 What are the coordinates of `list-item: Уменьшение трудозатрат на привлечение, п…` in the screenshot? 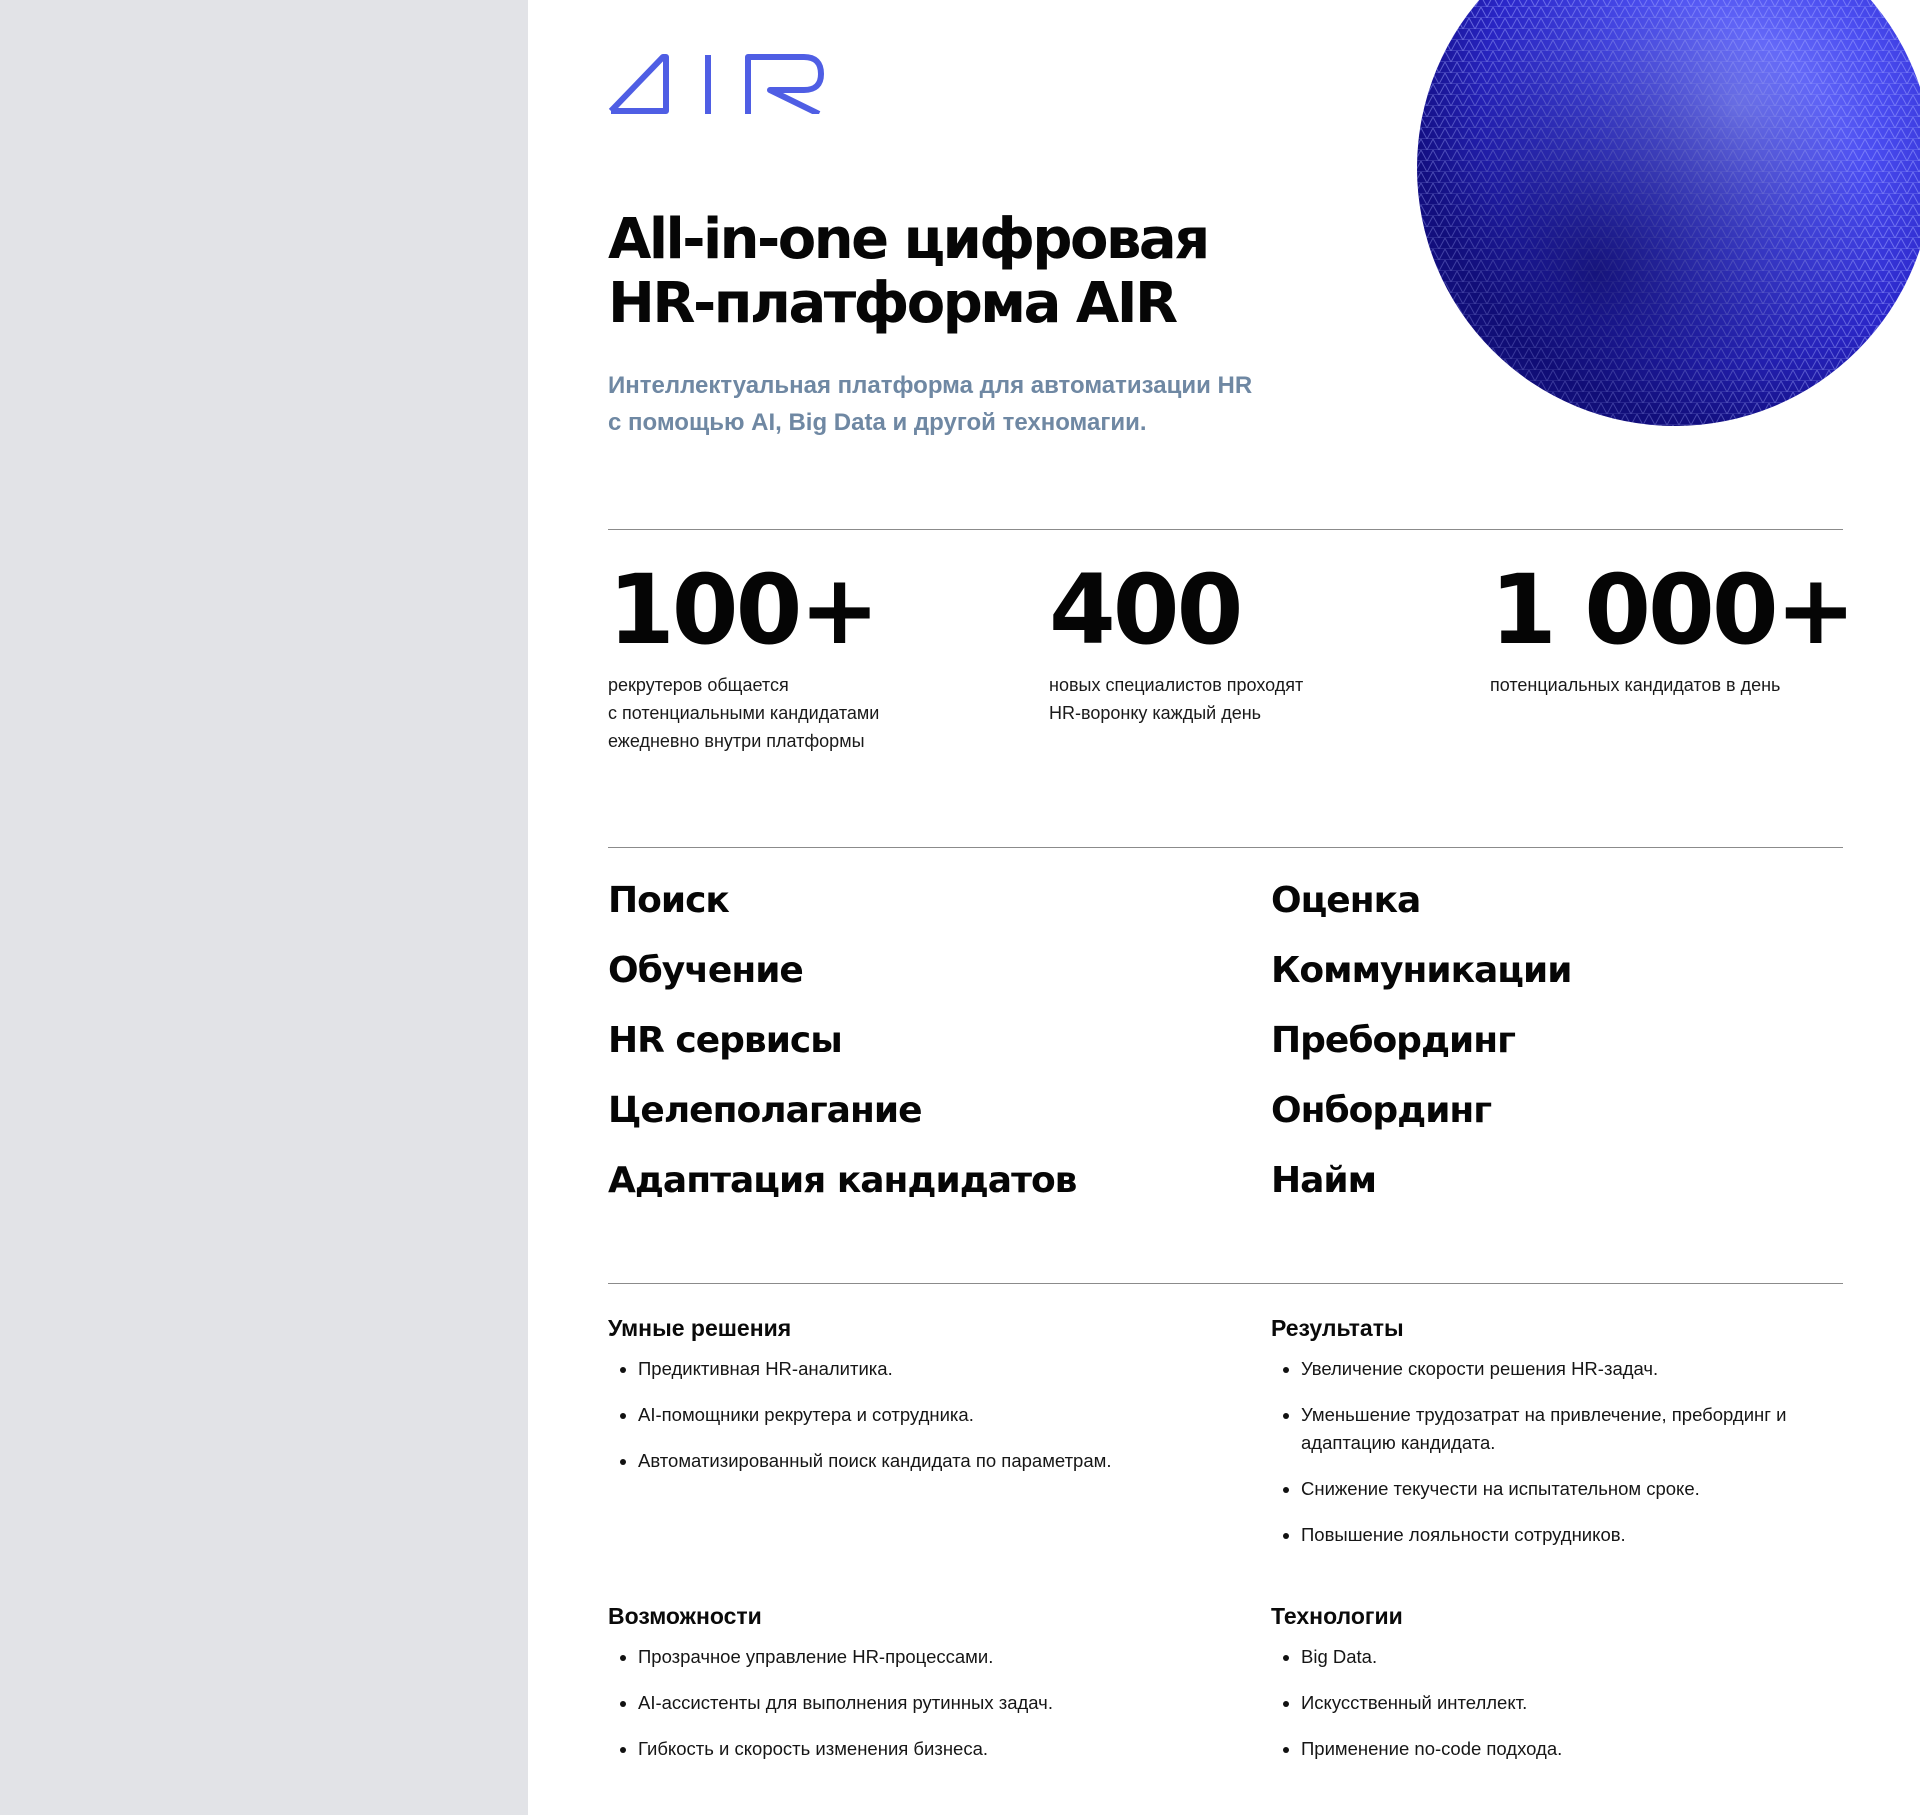 It's located at (1537, 1429).